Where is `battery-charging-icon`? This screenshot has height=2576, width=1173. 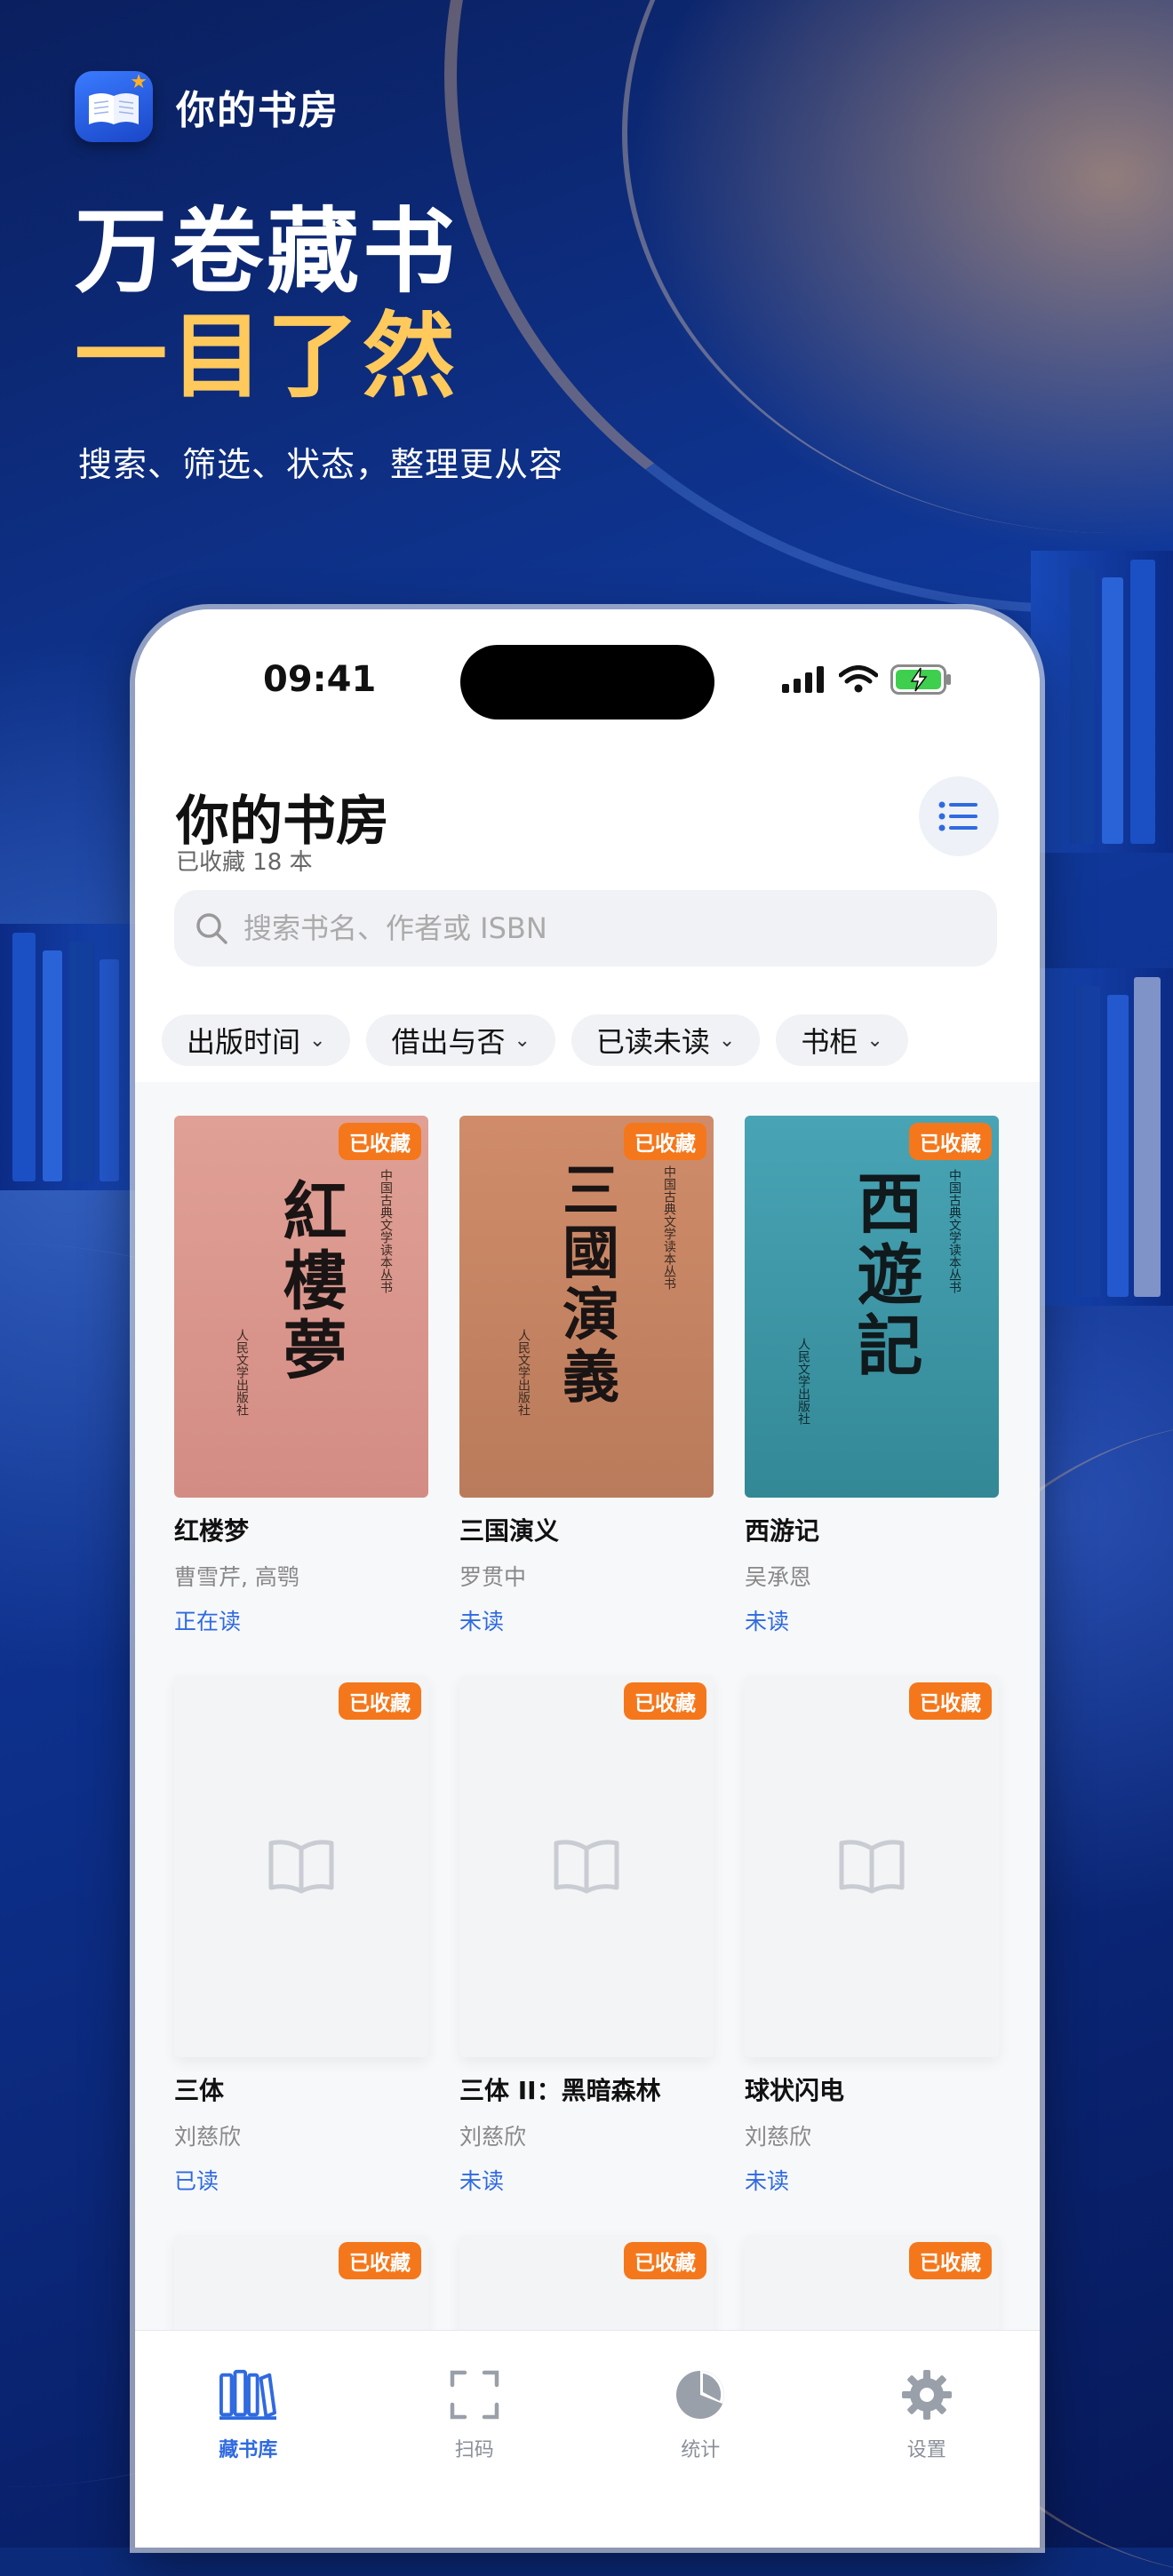 battery-charging-icon is located at coordinates (920, 679).